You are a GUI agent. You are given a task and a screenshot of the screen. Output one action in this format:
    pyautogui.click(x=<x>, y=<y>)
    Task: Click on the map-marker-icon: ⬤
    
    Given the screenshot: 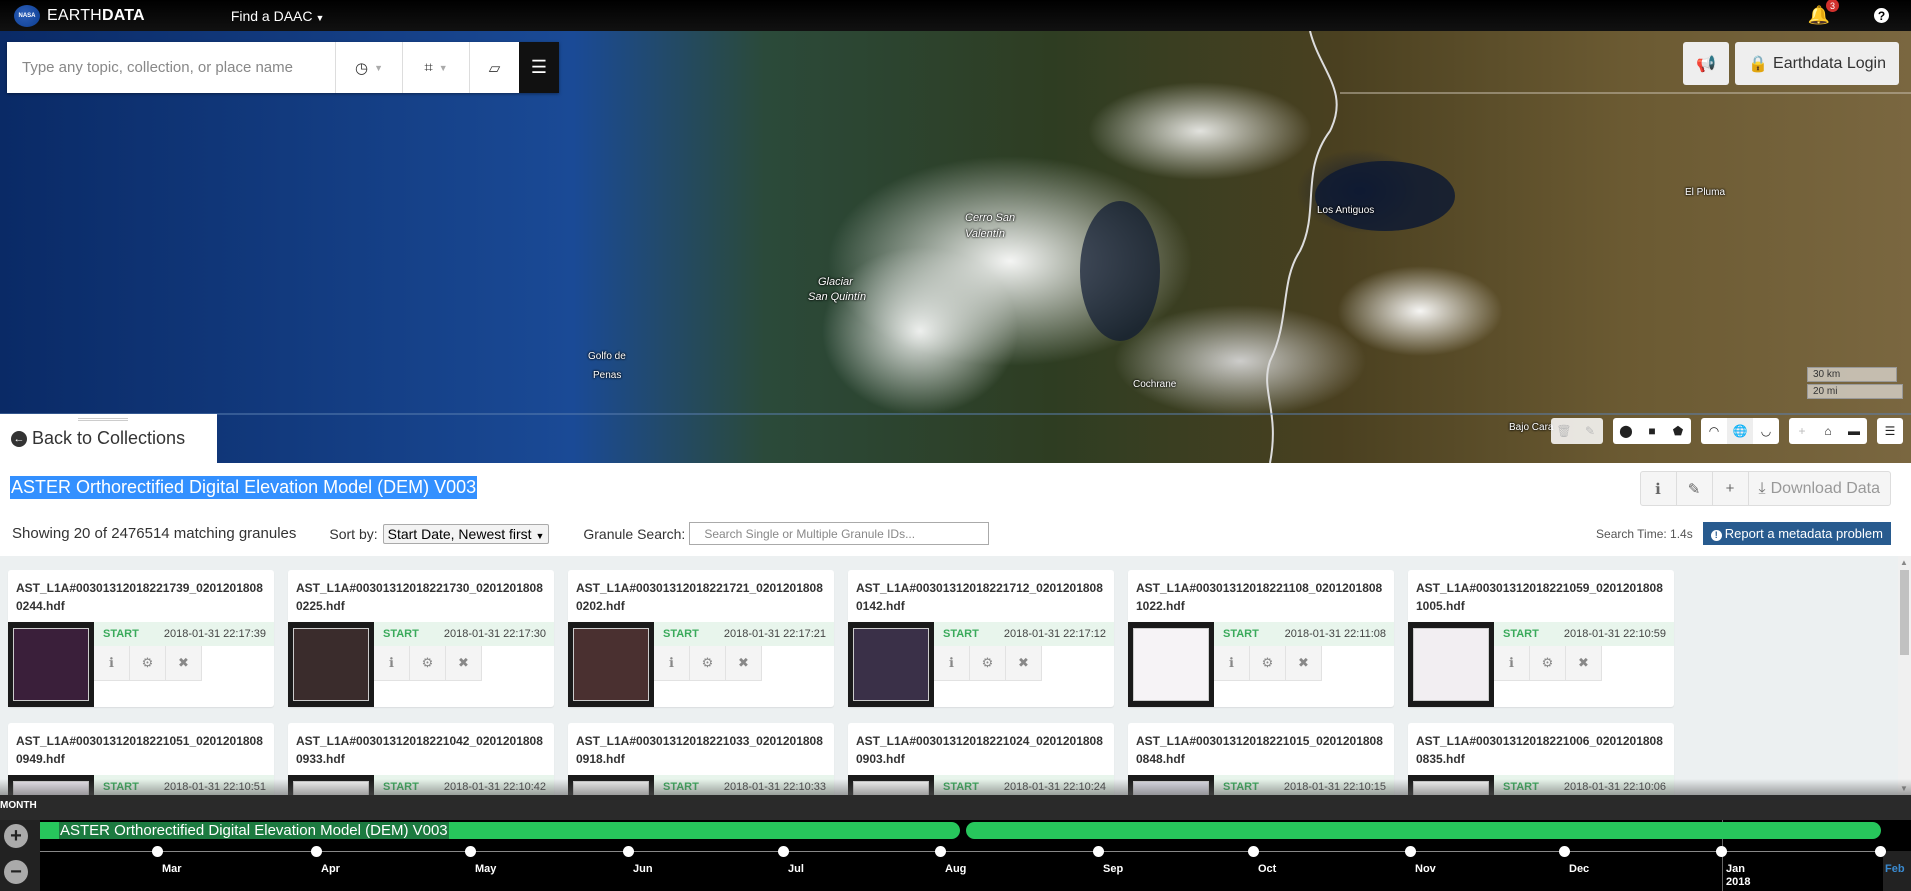 What is the action you would take?
    pyautogui.click(x=1626, y=431)
    